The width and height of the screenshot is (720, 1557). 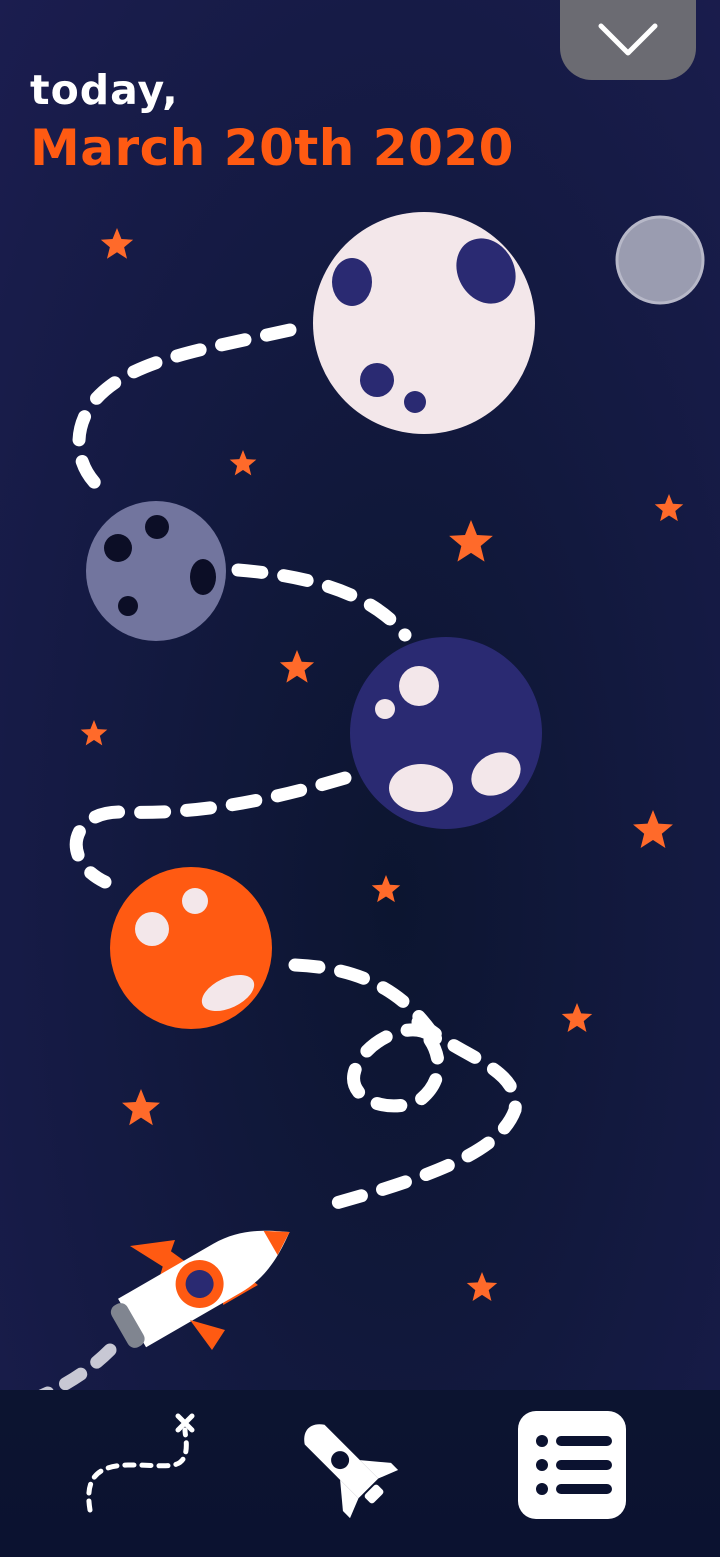 I want to click on date-header: today, March 20th 2020, so click(x=272, y=120).